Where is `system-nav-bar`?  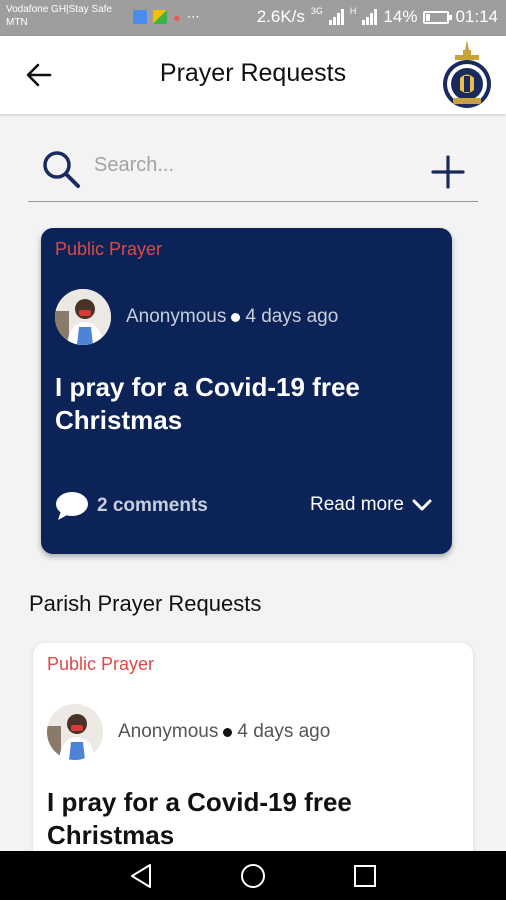 system-nav-bar is located at coordinates (253, 875).